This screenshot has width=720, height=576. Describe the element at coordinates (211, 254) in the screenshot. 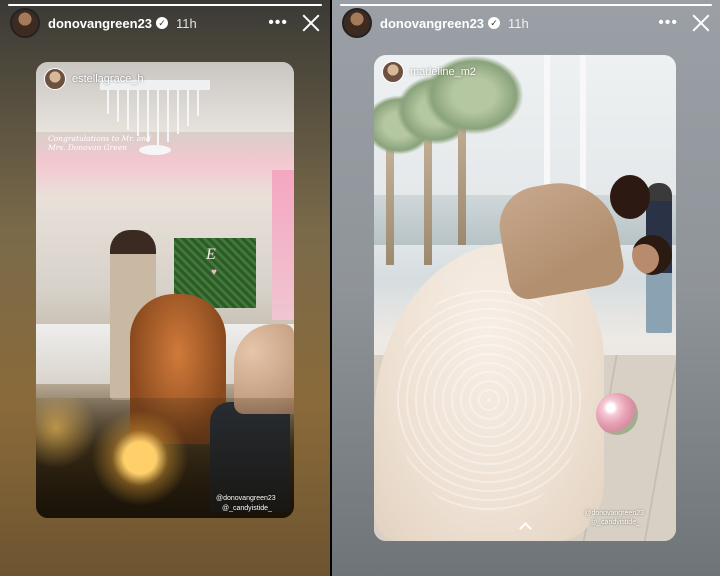

I see `monogram-letter: E` at that location.